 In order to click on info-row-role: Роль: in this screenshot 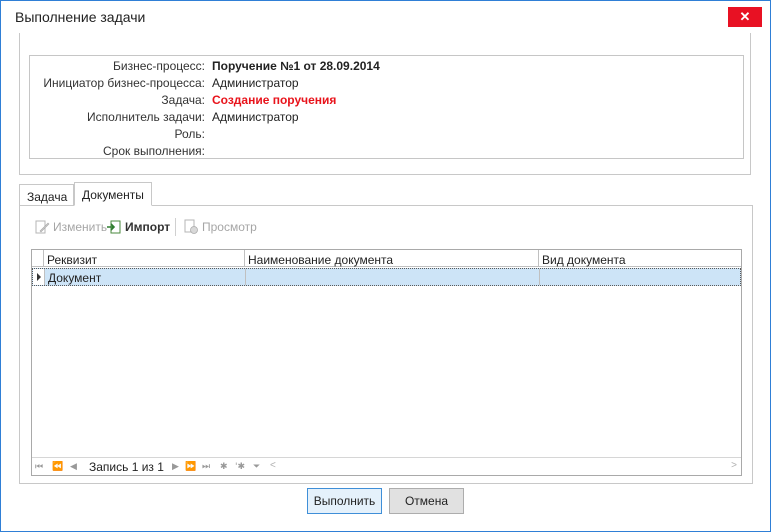, I will do `click(386, 134)`.